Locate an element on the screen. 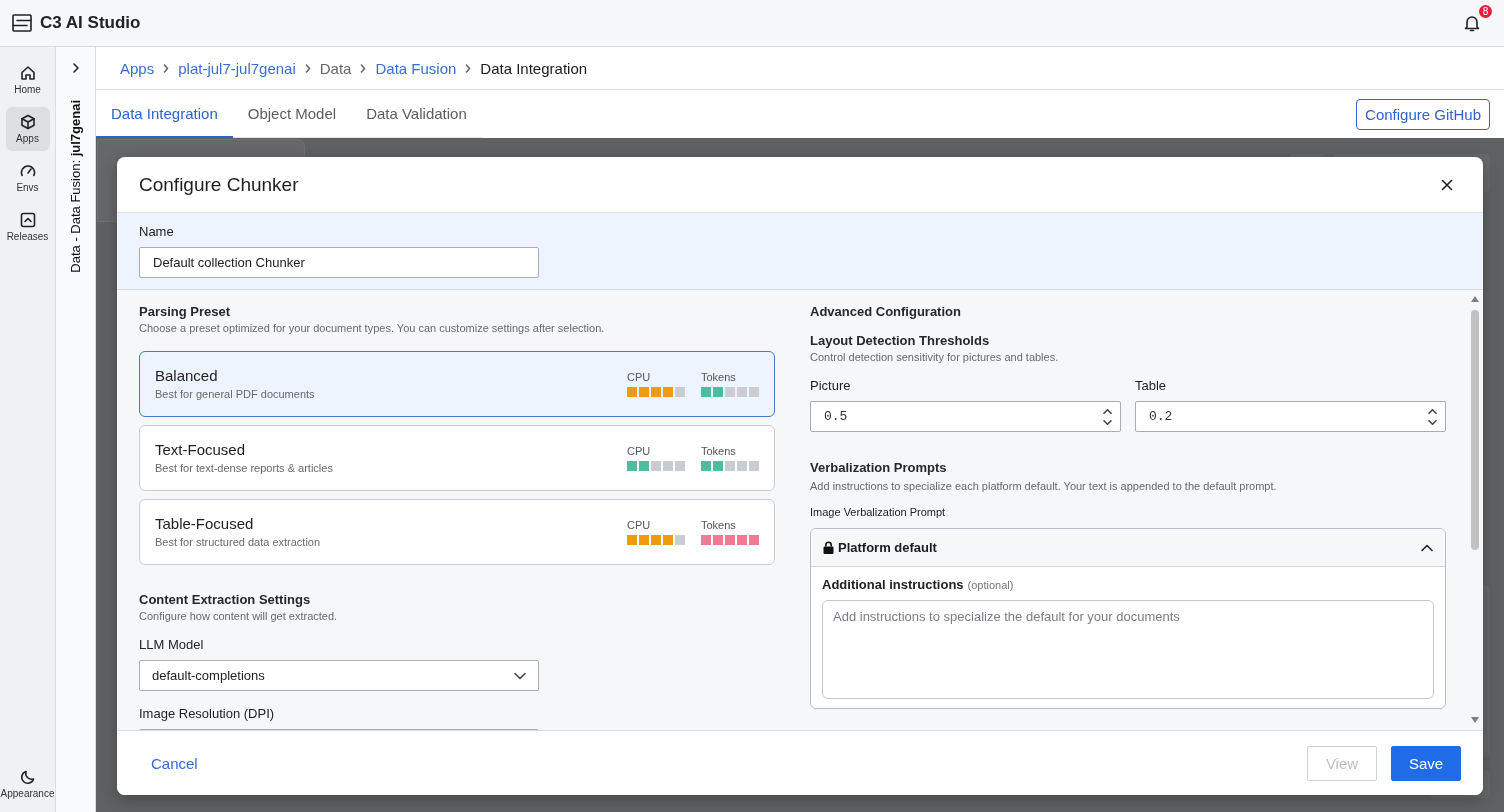 The height and width of the screenshot is (812, 1504). section-heading: Content Extraction Settings is located at coordinates (225, 600).